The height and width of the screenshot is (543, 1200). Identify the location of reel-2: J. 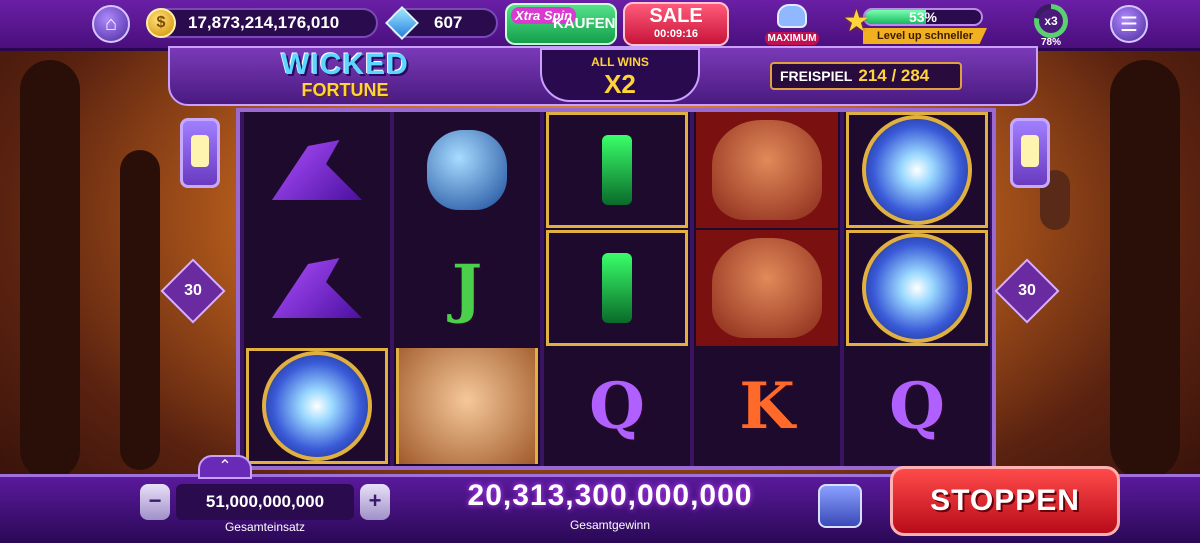
(467, 289).